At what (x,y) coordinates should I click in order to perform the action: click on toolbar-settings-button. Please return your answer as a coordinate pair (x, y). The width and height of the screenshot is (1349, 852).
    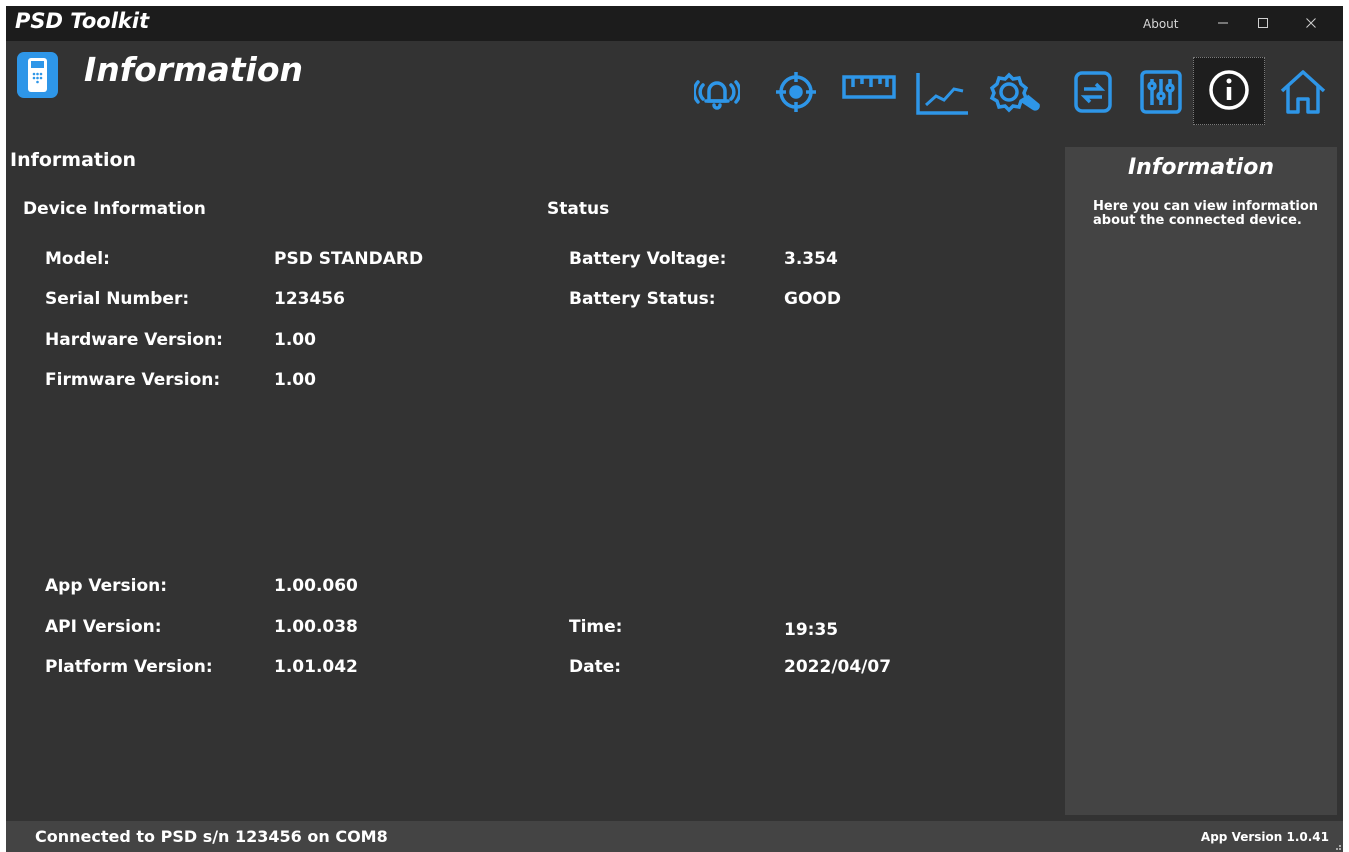
    Looking at the image, I should click on (1011, 92).